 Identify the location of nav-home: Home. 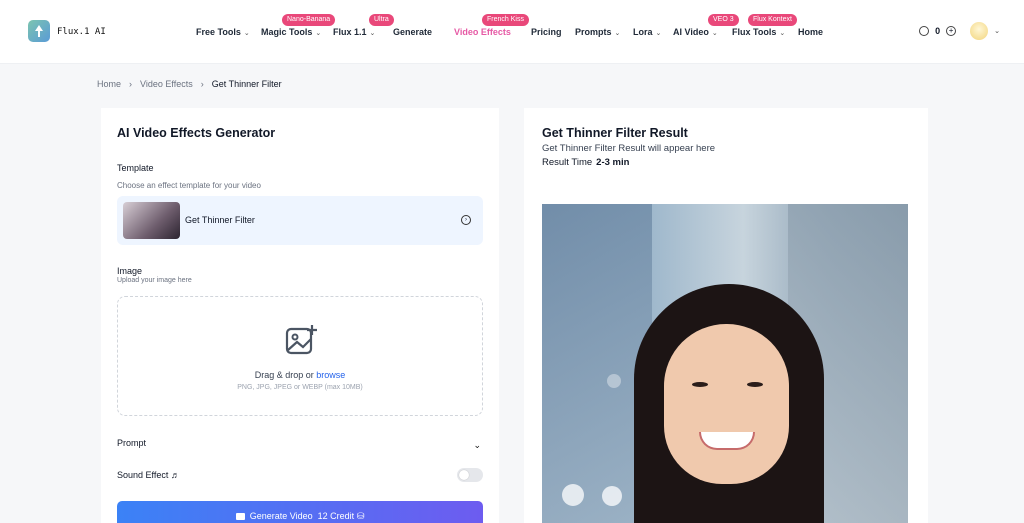
(810, 32).